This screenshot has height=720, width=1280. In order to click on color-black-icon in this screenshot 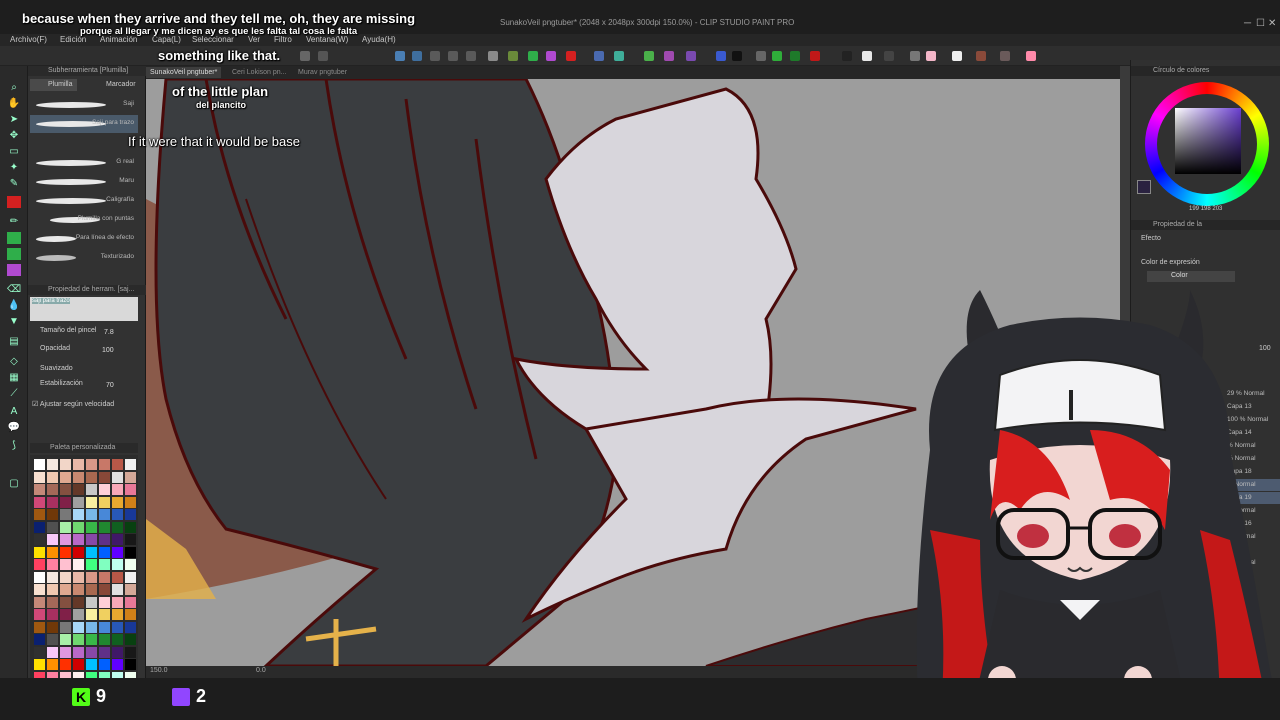, I will do `click(737, 56)`.